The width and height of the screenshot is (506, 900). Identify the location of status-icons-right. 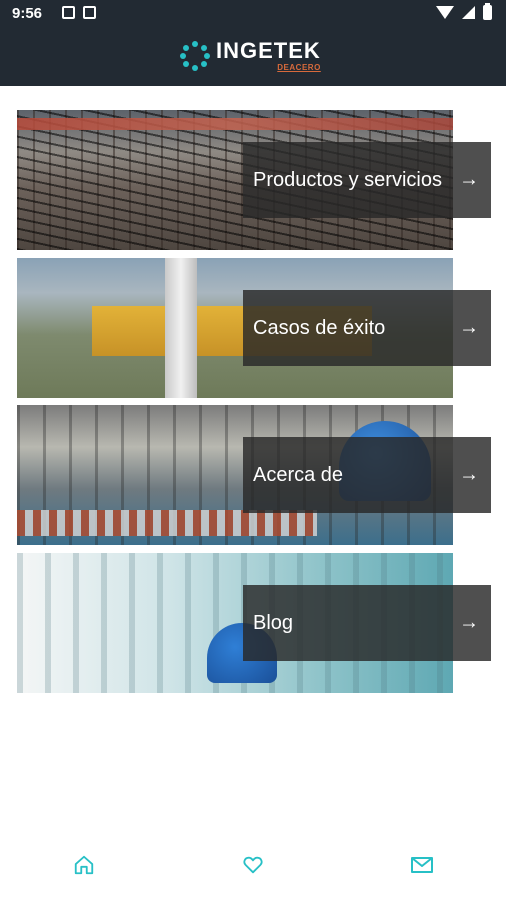
(464, 11).